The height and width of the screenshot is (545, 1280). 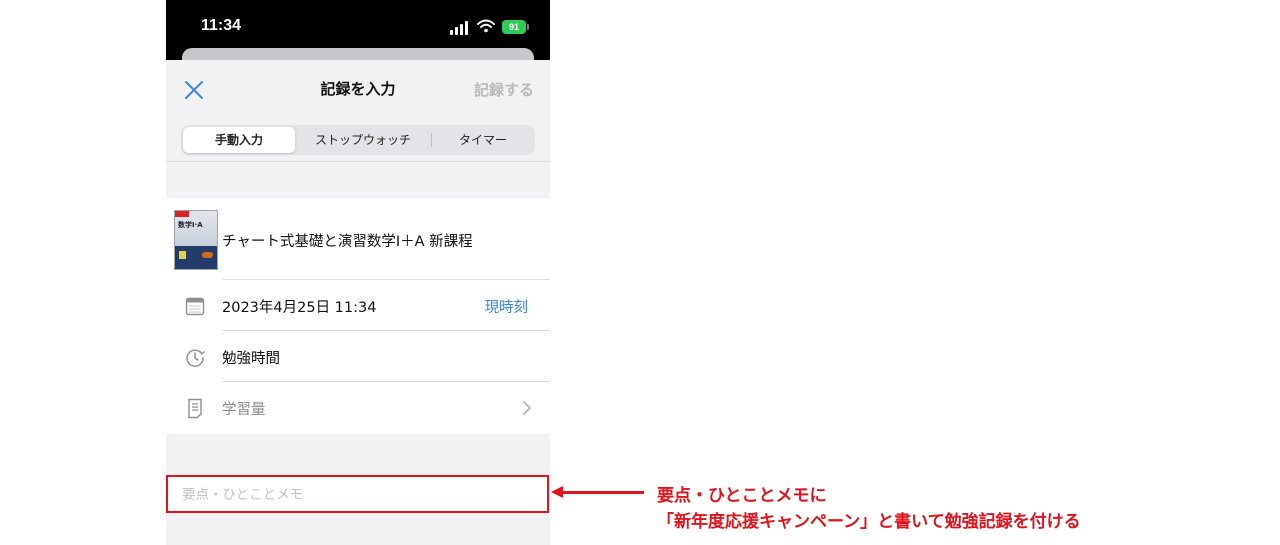 I want to click on now-button: 現時刻, so click(x=507, y=306).